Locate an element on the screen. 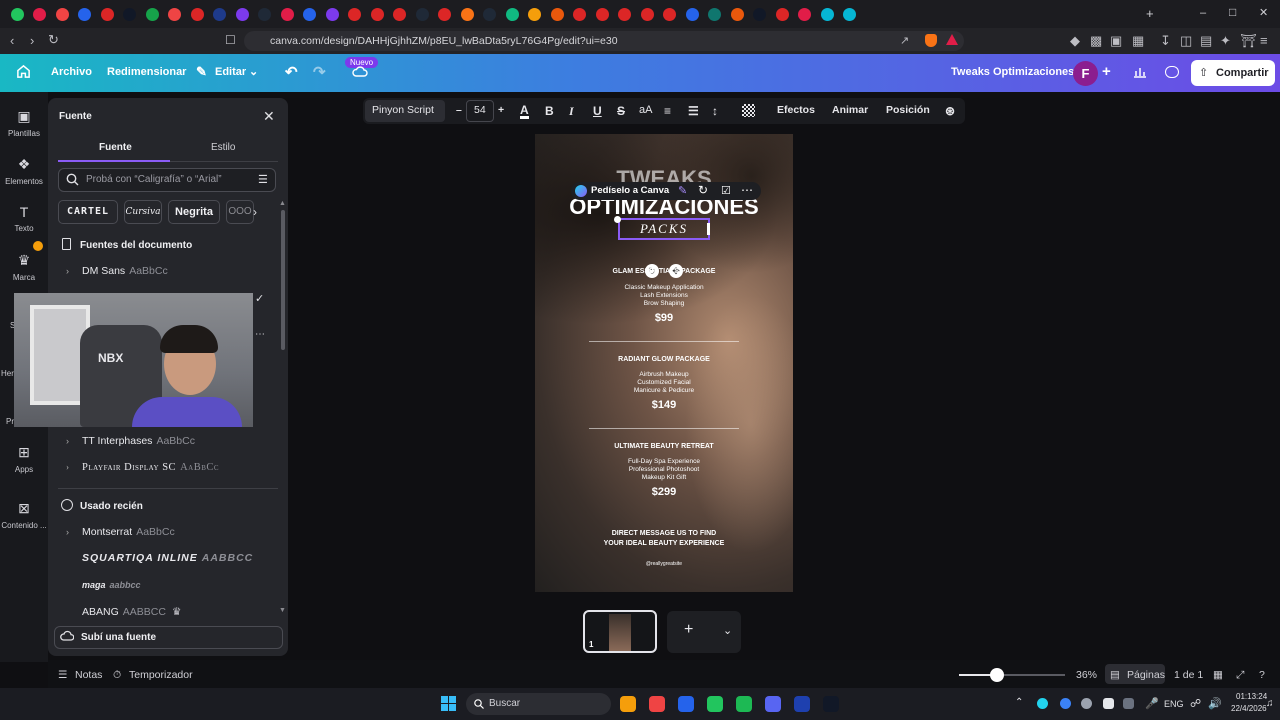 The width and height of the screenshot is (1280, 720). lock-icon: ☑ is located at coordinates (726, 190).